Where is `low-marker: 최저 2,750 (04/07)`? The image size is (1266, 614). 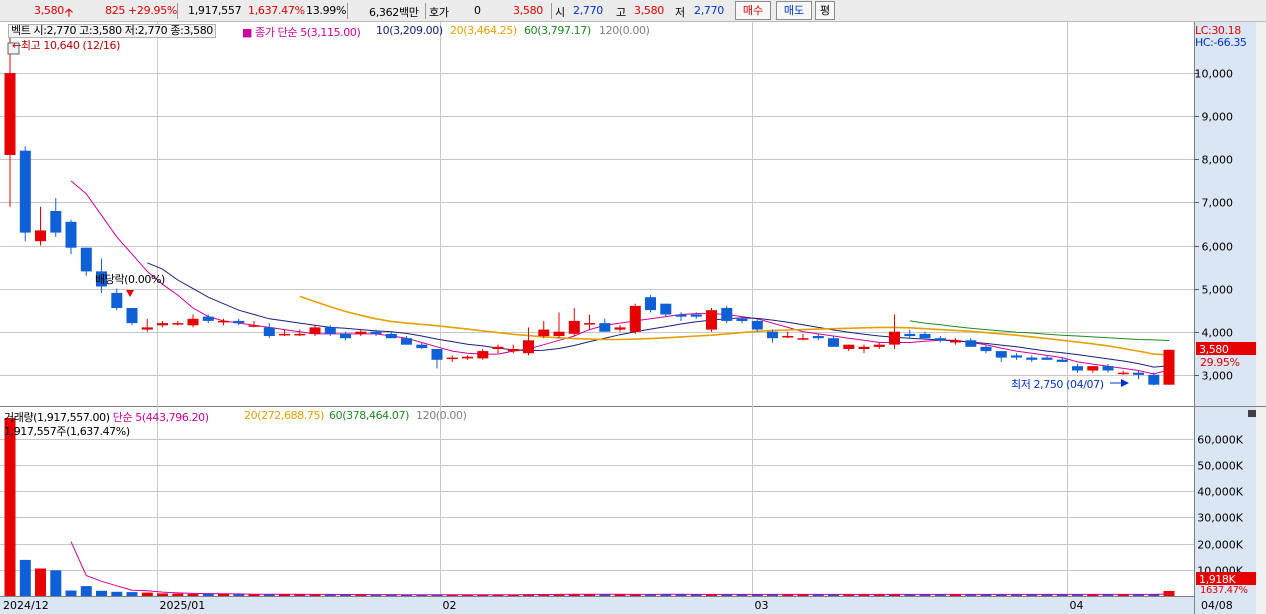
low-marker: 최저 2,750 (04/07) is located at coordinates (1057, 384).